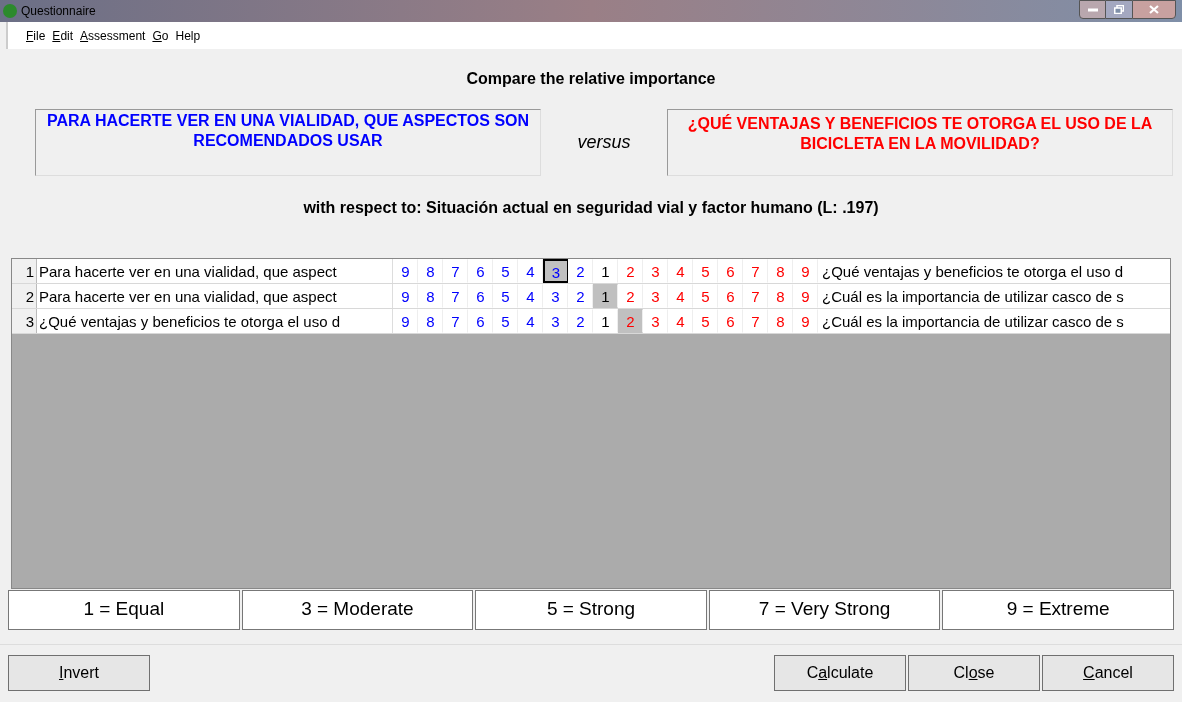 The width and height of the screenshot is (1182, 702). I want to click on table-cell: ¿Qué ventajas y beneficios te otorga el uso d, so click(215, 321).